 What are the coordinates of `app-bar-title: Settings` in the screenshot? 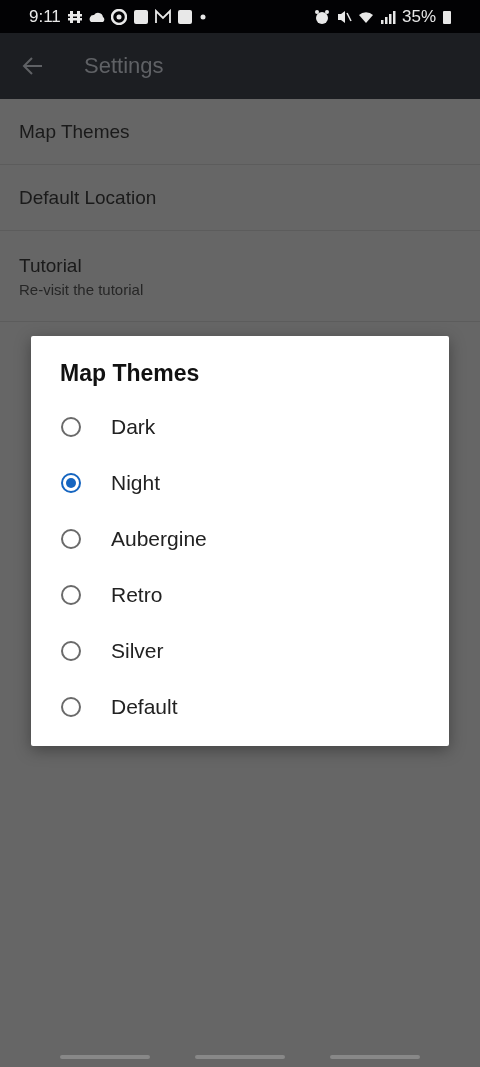 It's located at (124, 66).